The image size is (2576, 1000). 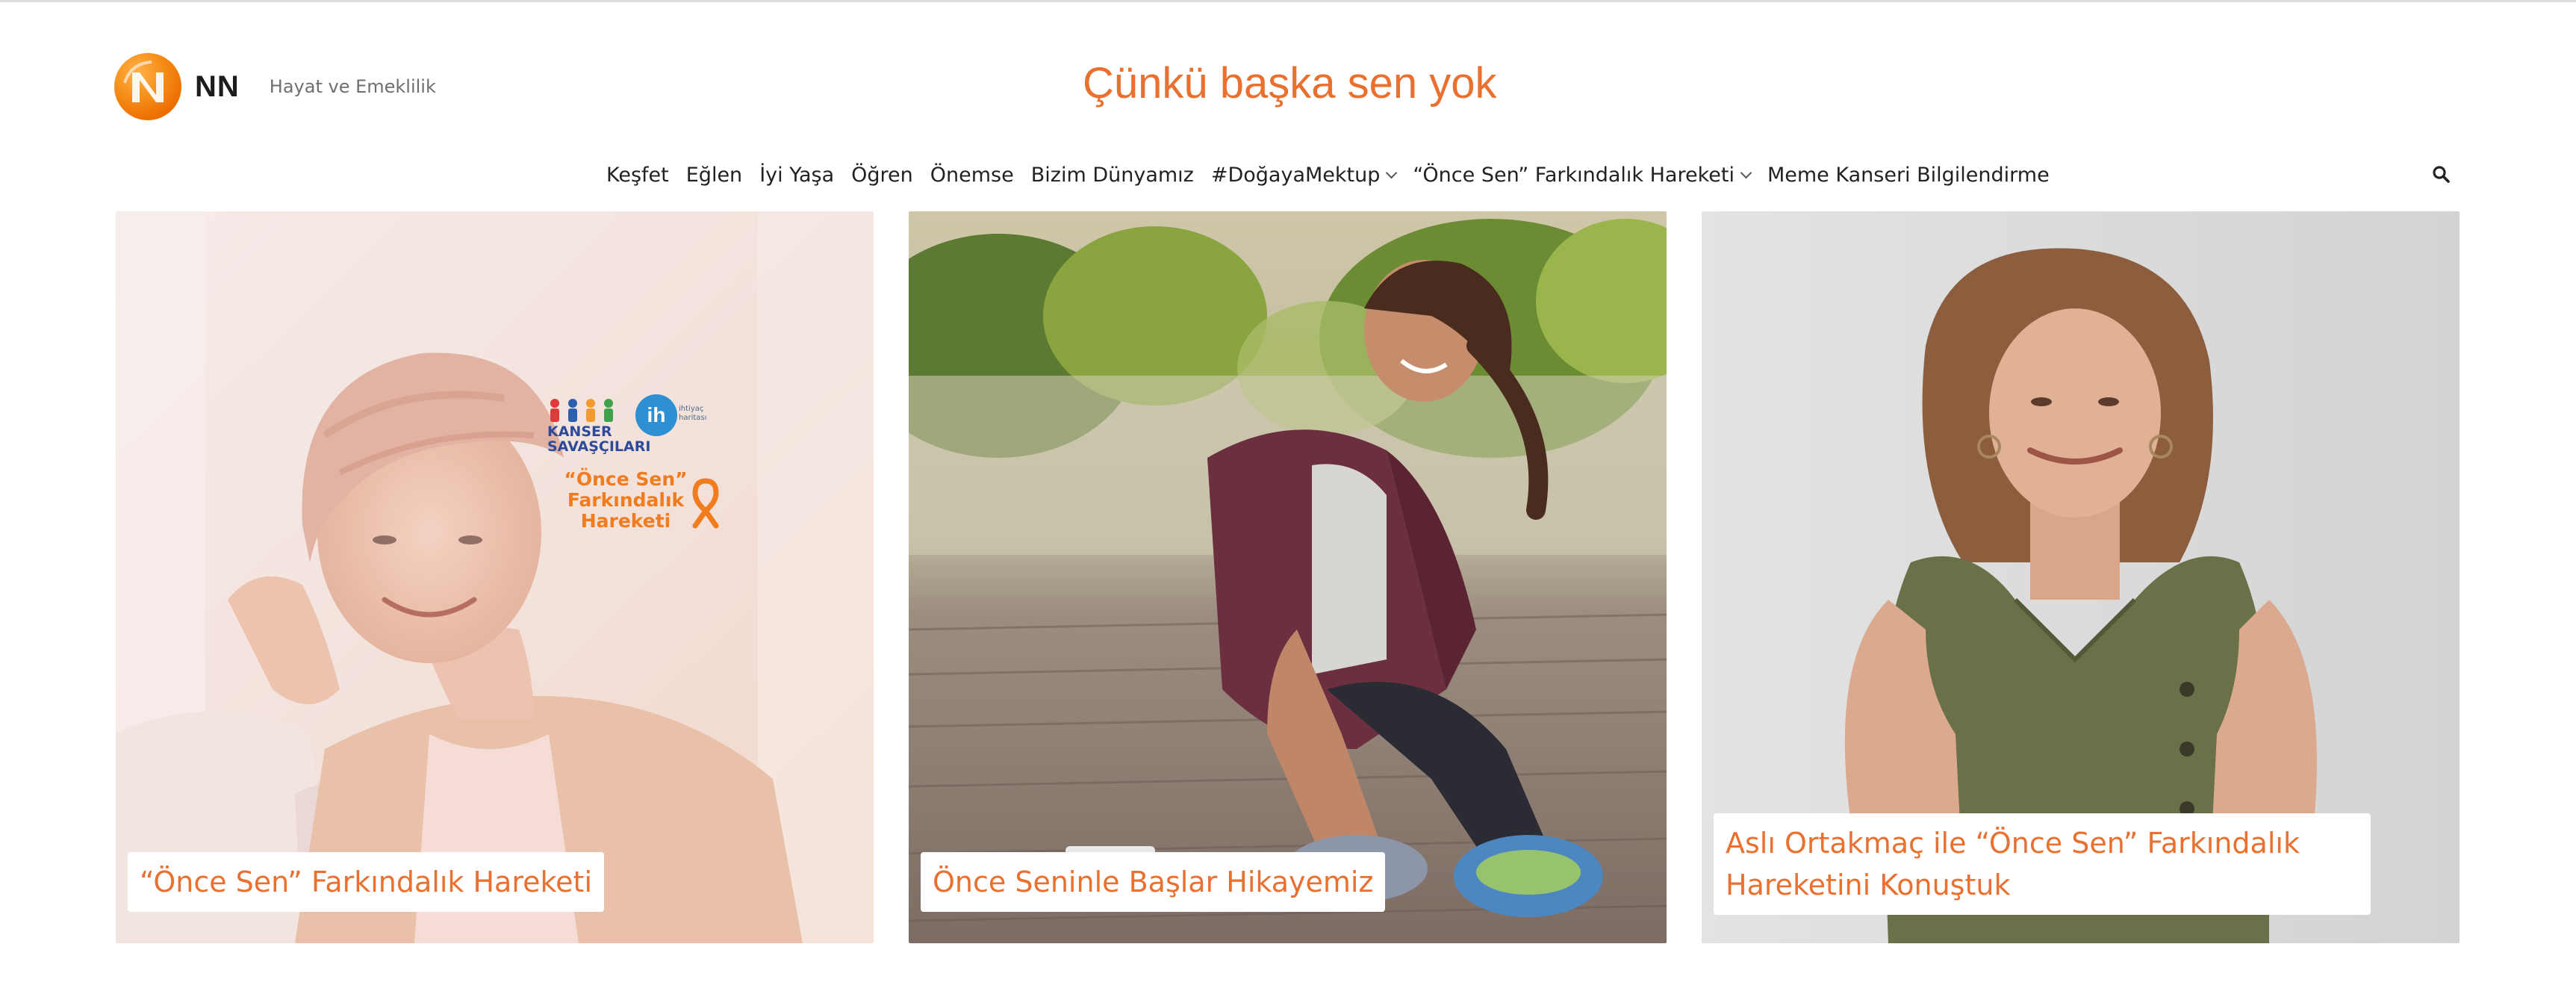 I want to click on nav-item-bizim-dunyamiz: Bizim Dünyamız, so click(x=1112, y=175).